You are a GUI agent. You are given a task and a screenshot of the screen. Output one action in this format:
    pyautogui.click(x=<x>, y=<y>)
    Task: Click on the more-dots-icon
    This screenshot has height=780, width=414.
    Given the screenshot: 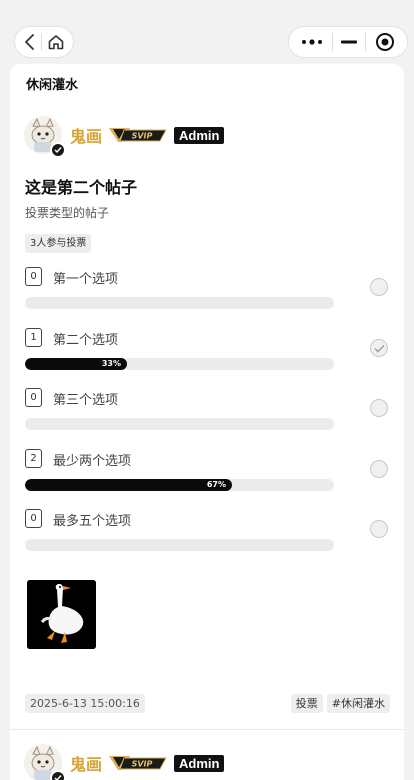 What is the action you would take?
    pyautogui.click(x=312, y=42)
    